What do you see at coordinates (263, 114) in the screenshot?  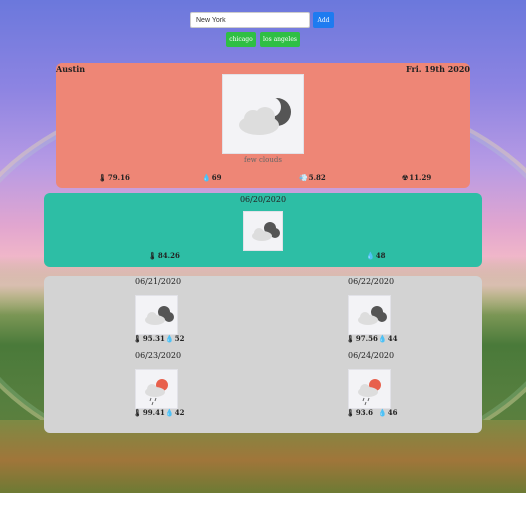 I see `few-clouds-night-icon` at bounding box center [263, 114].